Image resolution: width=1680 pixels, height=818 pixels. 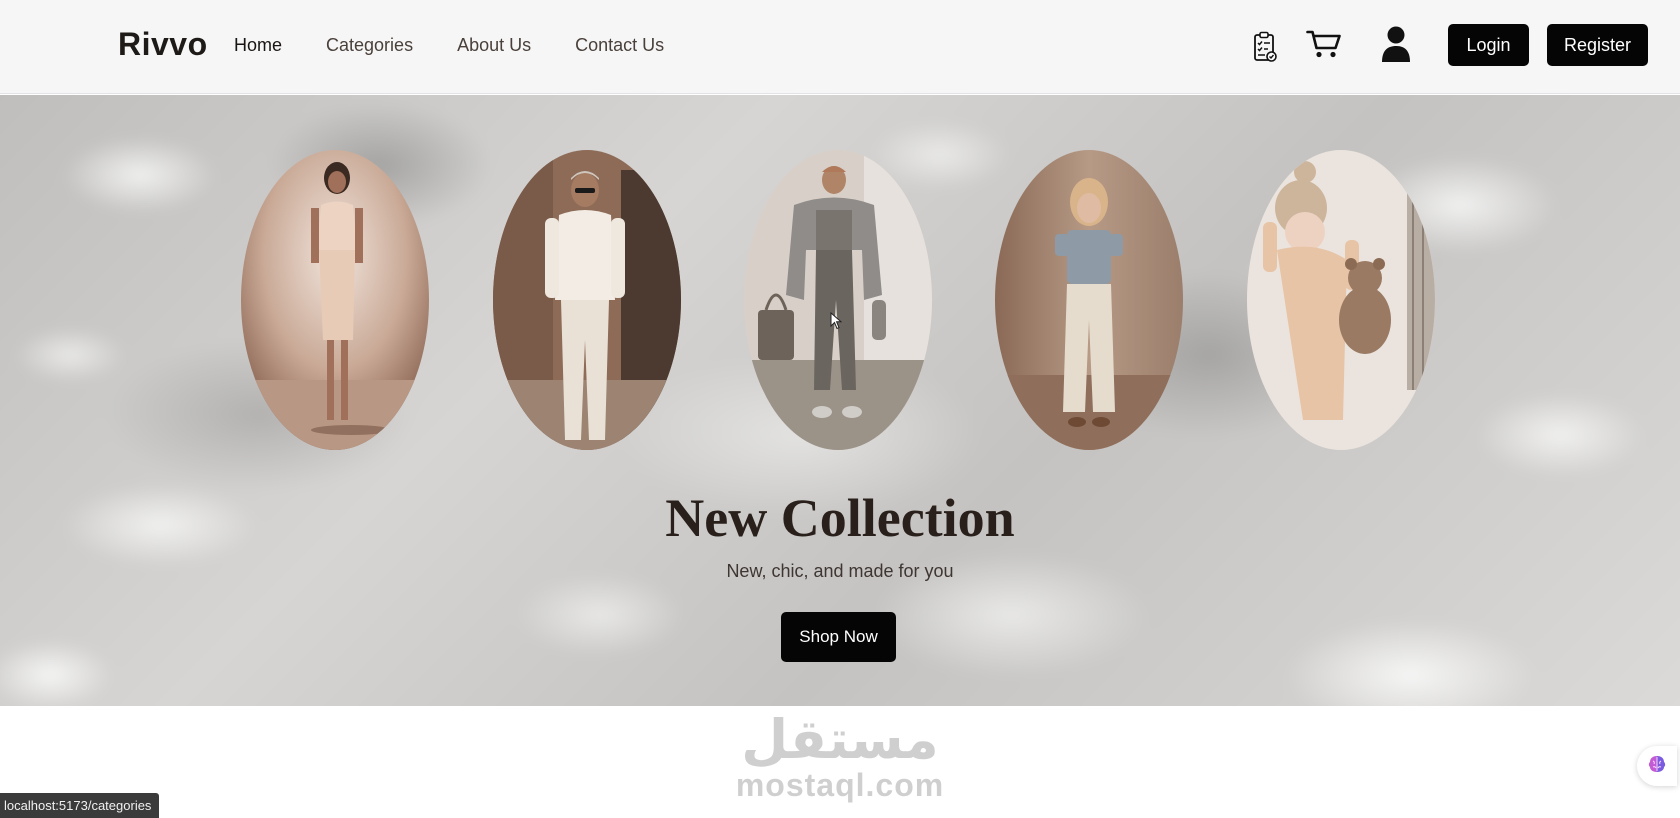 I want to click on collection-image-women, so click(x=335, y=300).